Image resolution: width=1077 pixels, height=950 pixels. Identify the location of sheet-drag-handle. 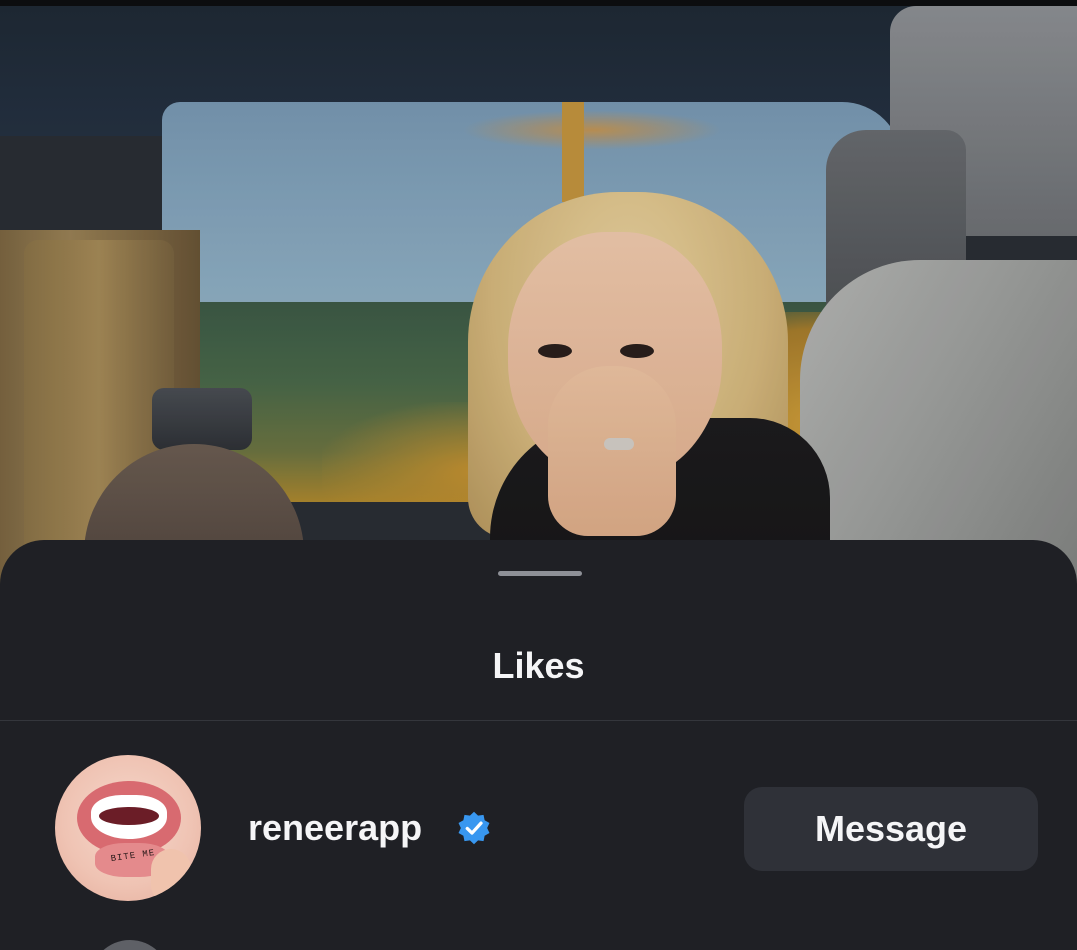
(540, 573).